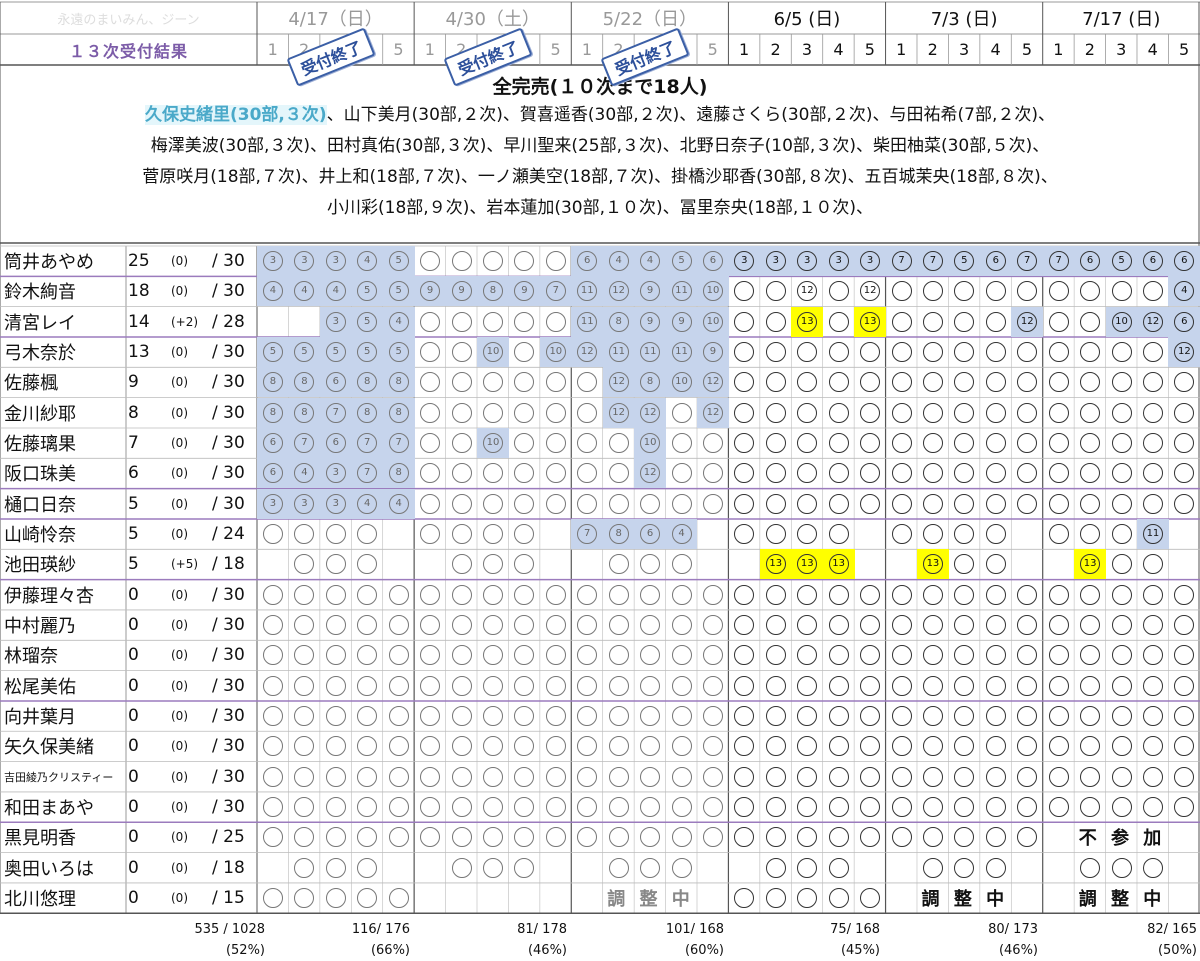 This screenshot has height=961, width=1200. What do you see at coordinates (367, 442) in the screenshot?
I see `slot-cell: 7` at bounding box center [367, 442].